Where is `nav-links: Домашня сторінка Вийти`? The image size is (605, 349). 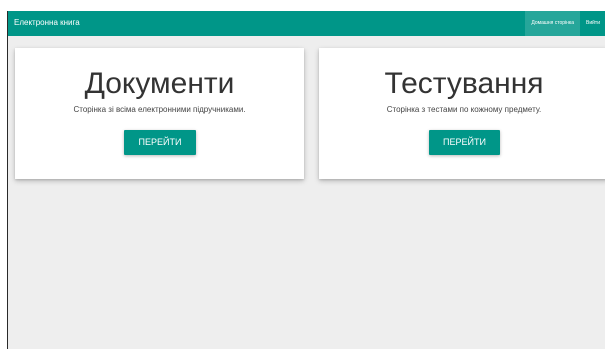 nav-links: Домашня сторінка Вийти is located at coordinates (565, 23).